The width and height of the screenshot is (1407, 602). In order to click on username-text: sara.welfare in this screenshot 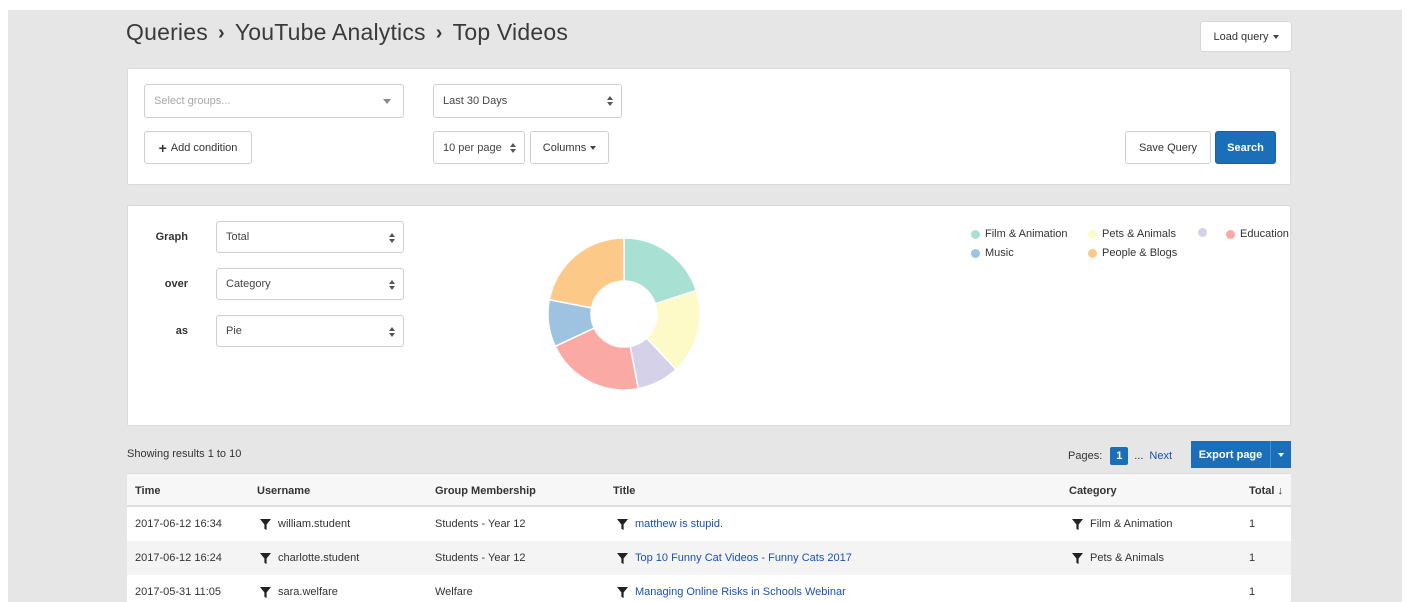, I will do `click(308, 592)`.